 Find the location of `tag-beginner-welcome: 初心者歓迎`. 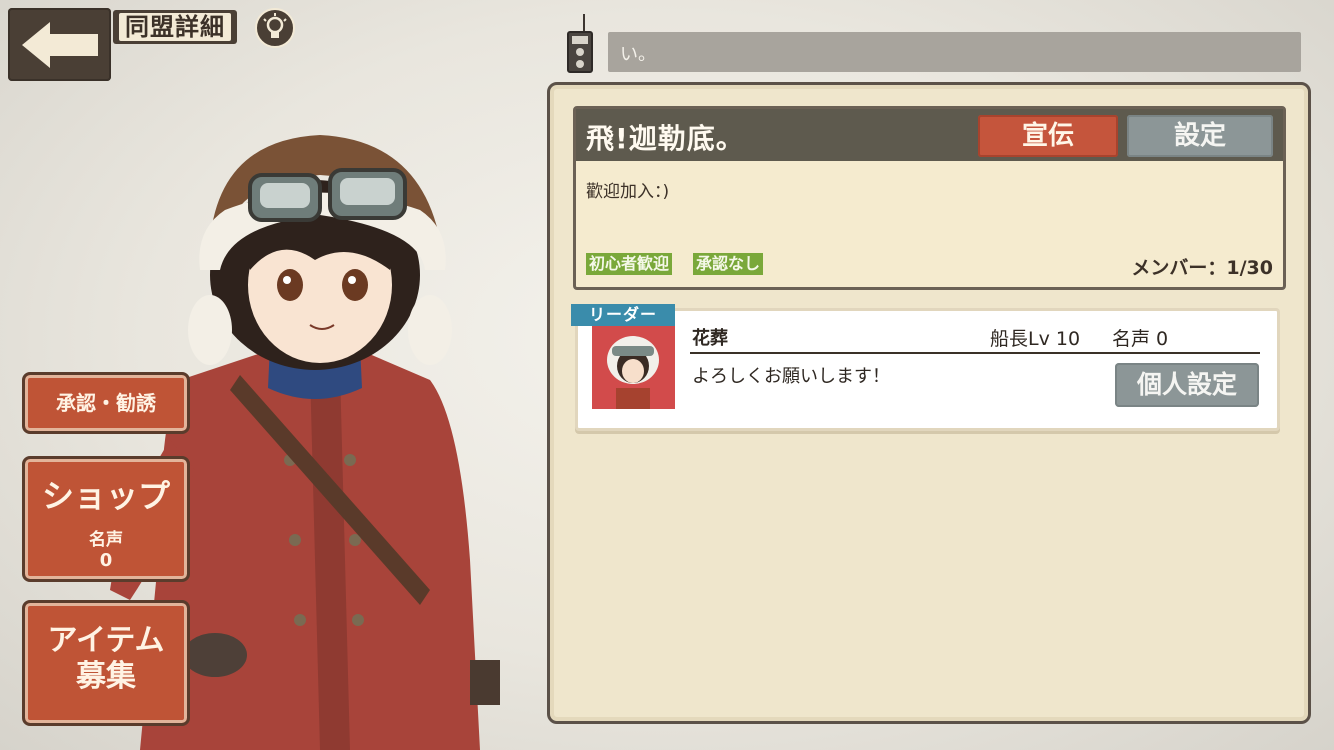

tag-beginner-welcome: 初心者歓迎 is located at coordinates (629, 264).